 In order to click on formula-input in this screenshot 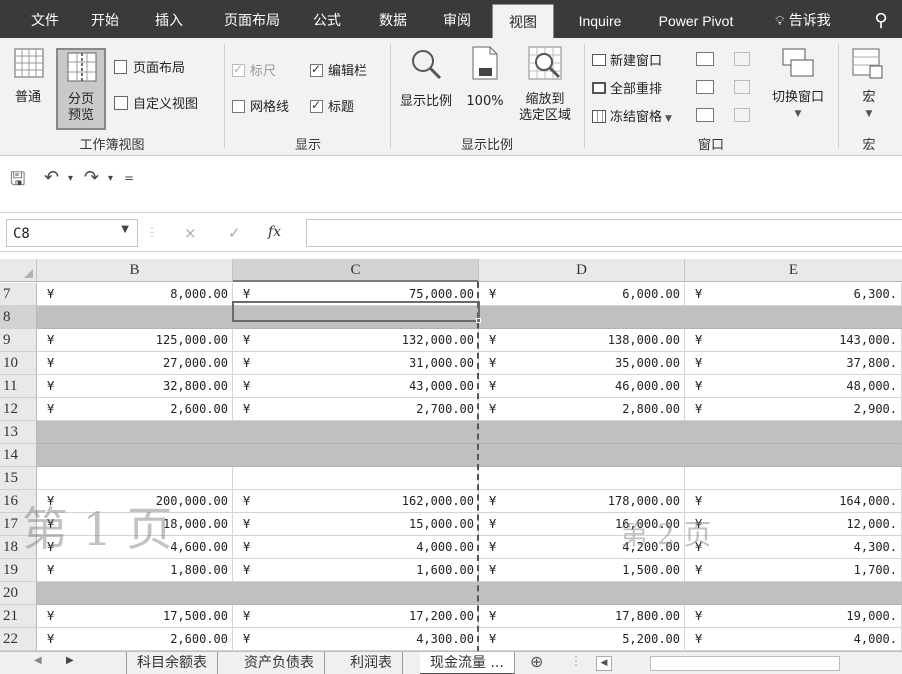, I will do `click(604, 233)`.